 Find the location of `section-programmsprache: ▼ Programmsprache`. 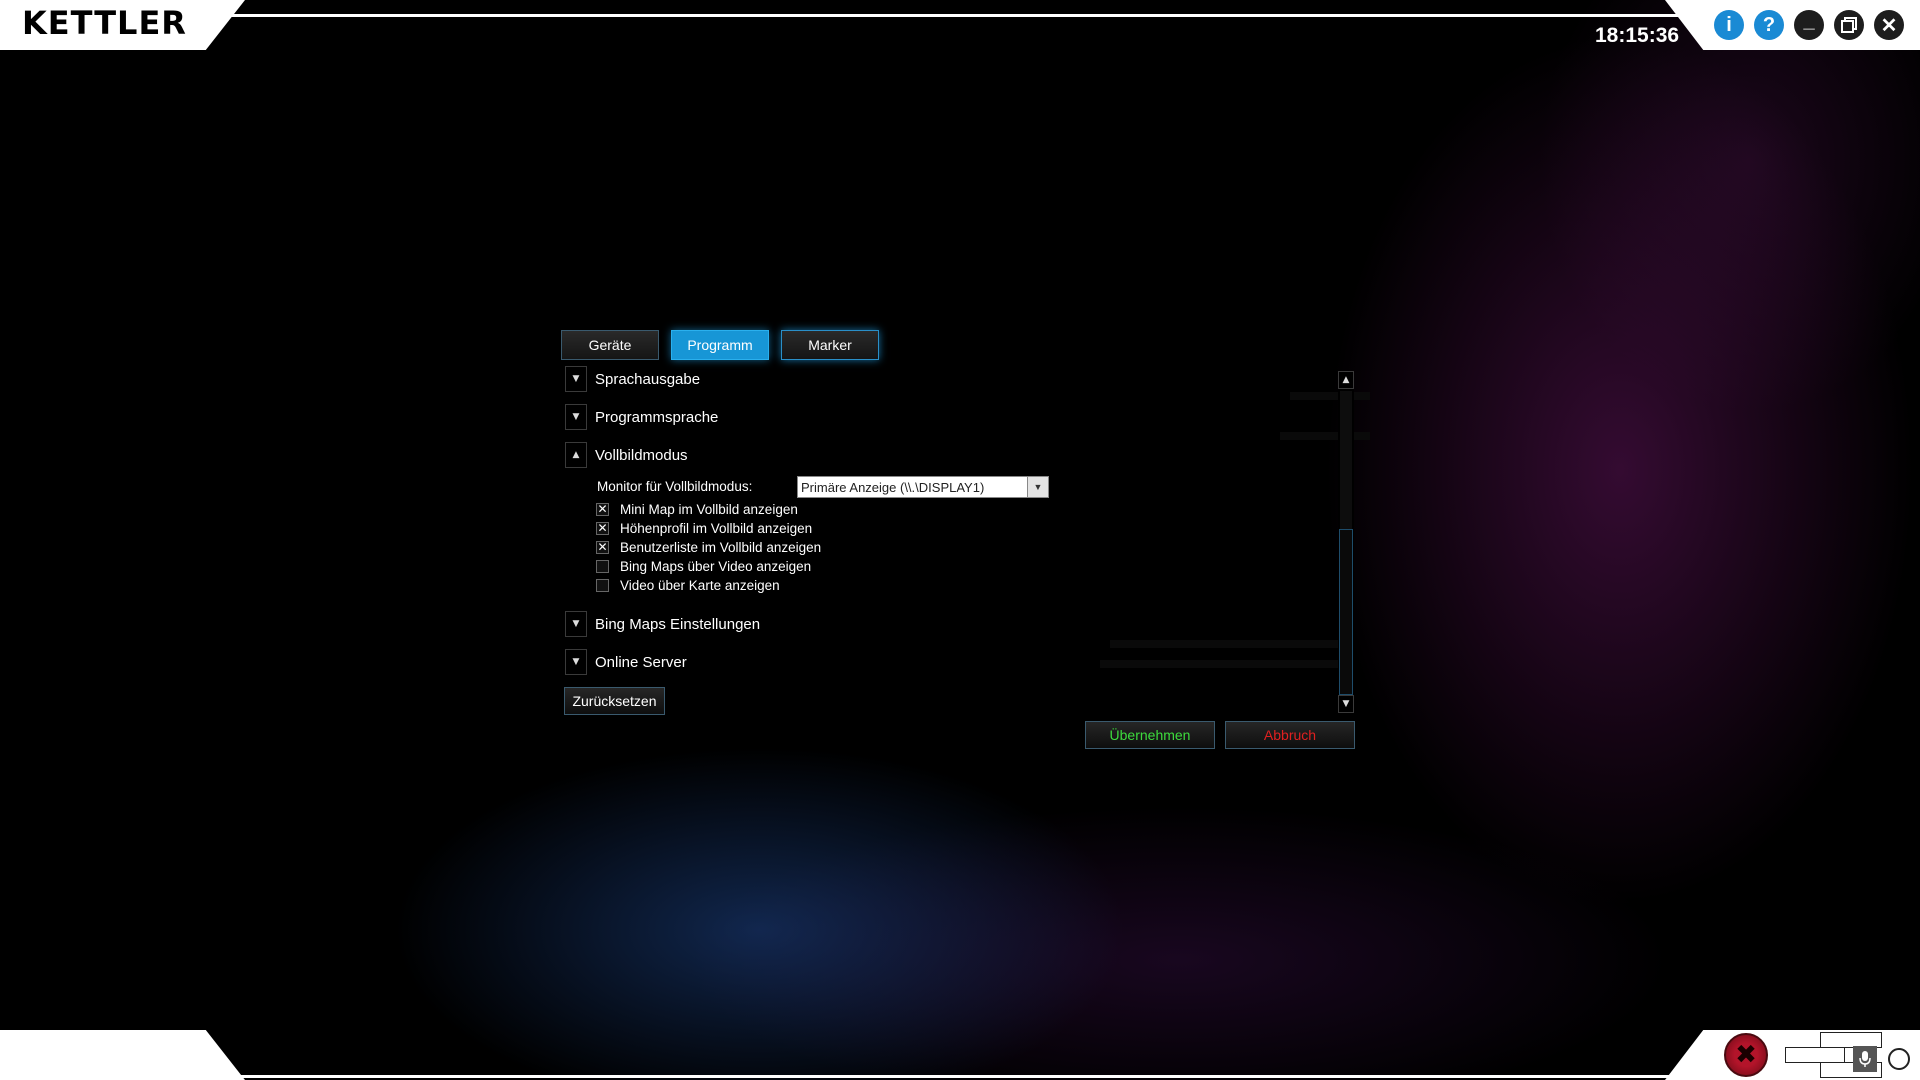

section-programmsprache: ▼ Programmsprache is located at coordinates (641, 417).